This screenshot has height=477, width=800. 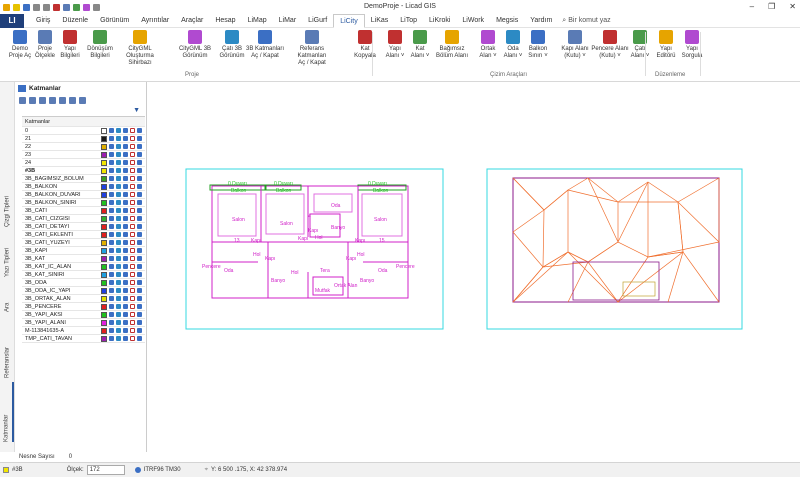 What do you see at coordinates (380, 21) in the screenshot?
I see `menu-tab-likas: LiKas` at bounding box center [380, 21].